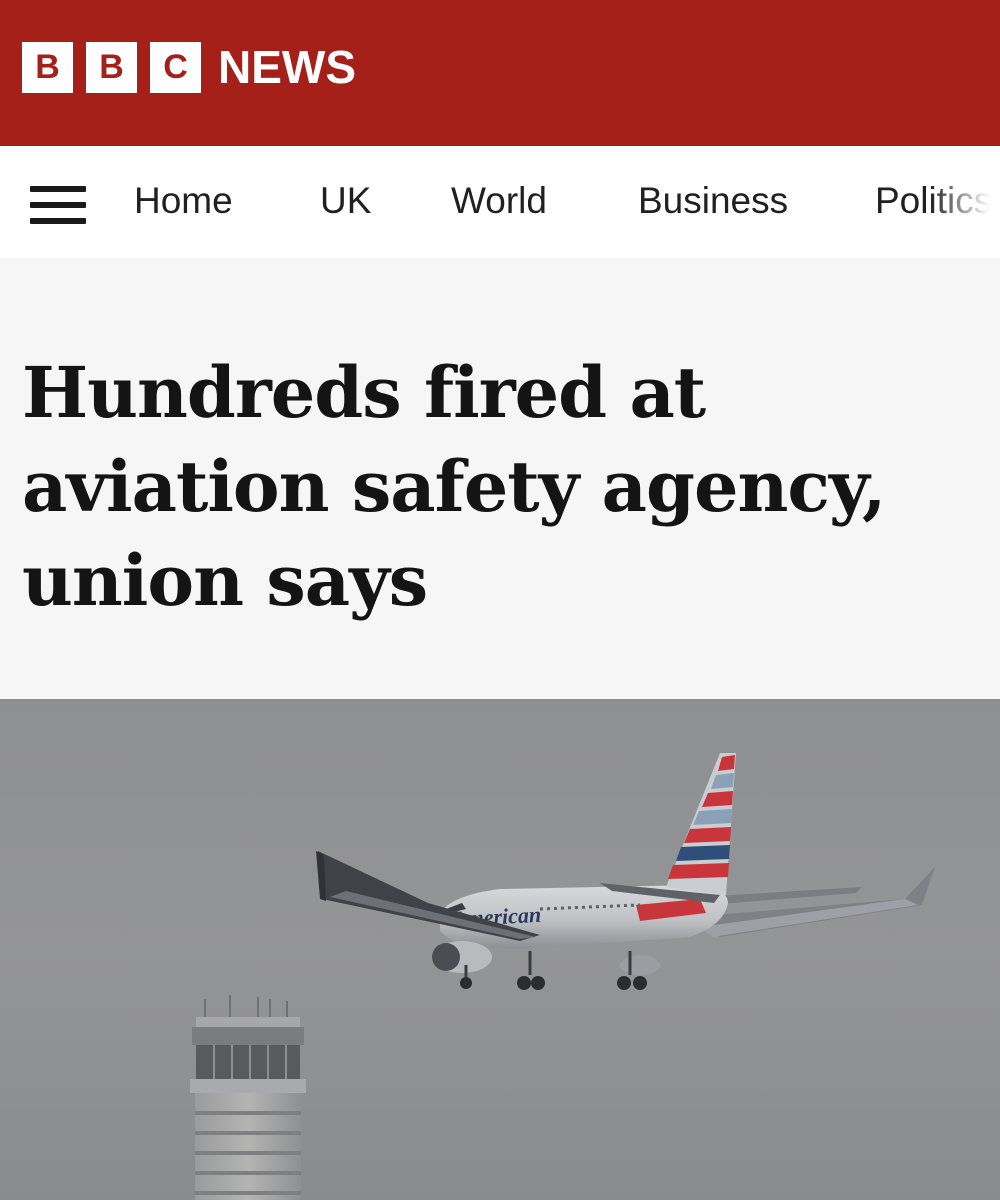  Describe the element at coordinates (175, 67) in the screenshot. I see `logo-block-c: C` at that location.